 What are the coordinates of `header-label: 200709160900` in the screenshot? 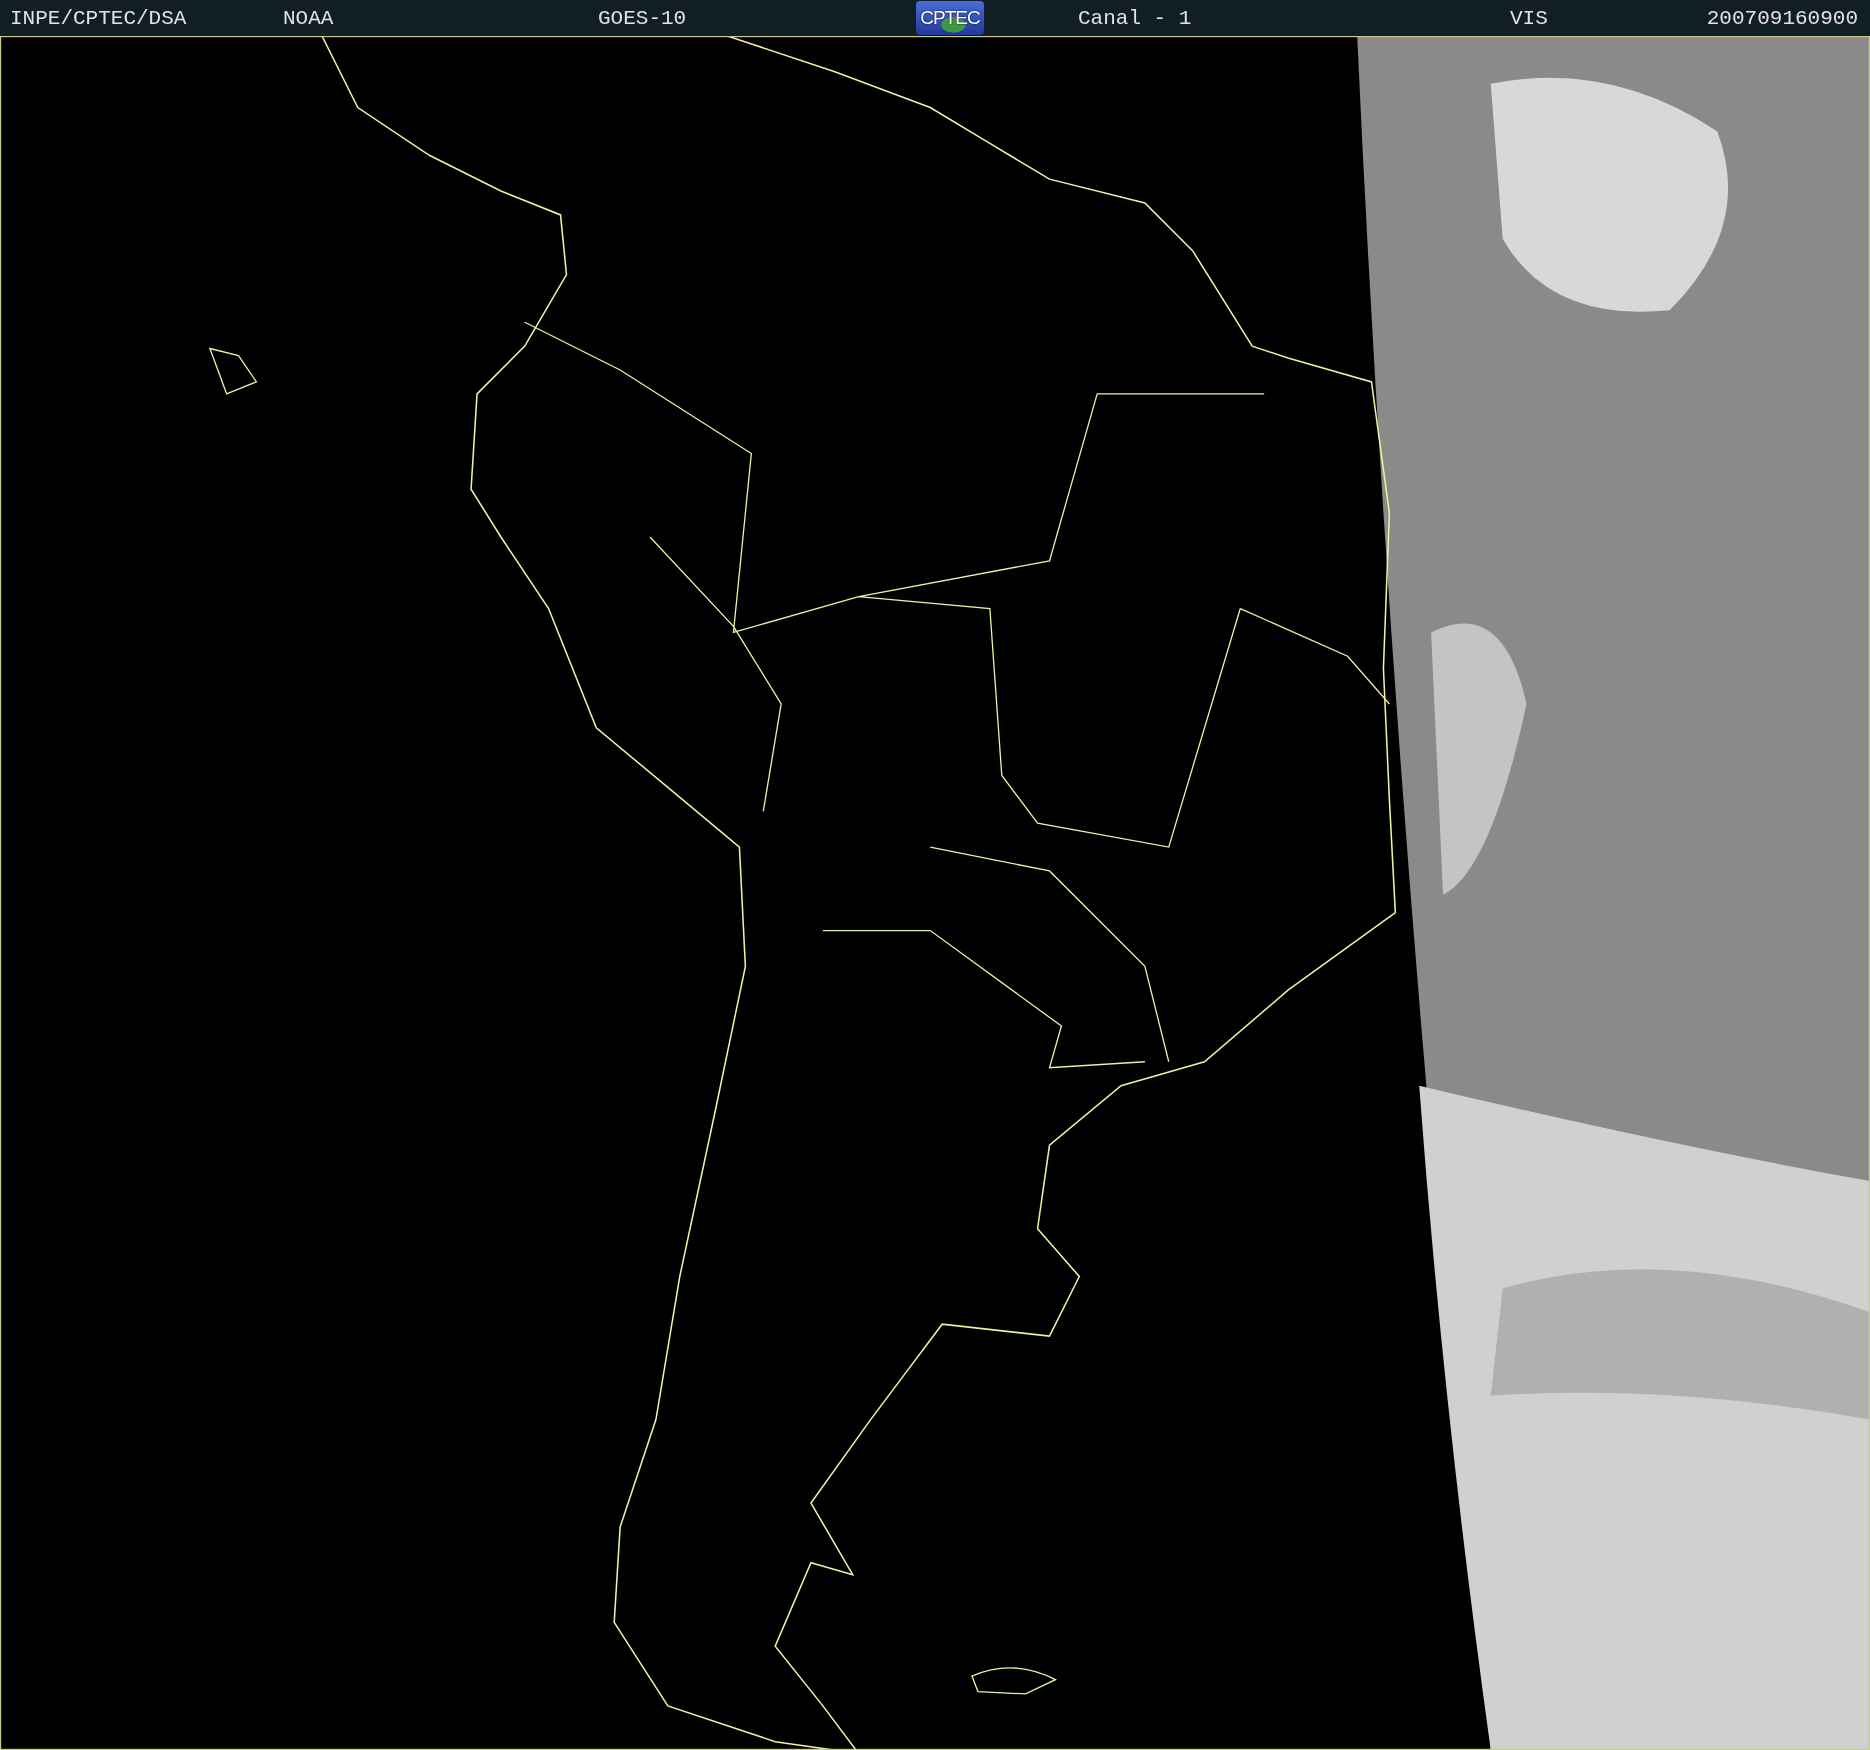 It's located at (1782, 18).